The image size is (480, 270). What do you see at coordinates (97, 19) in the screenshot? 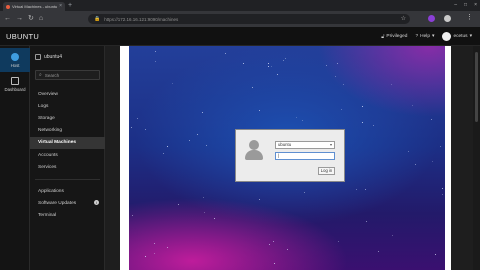
I see `lock-icon: 🔒` at bounding box center [97, 19].